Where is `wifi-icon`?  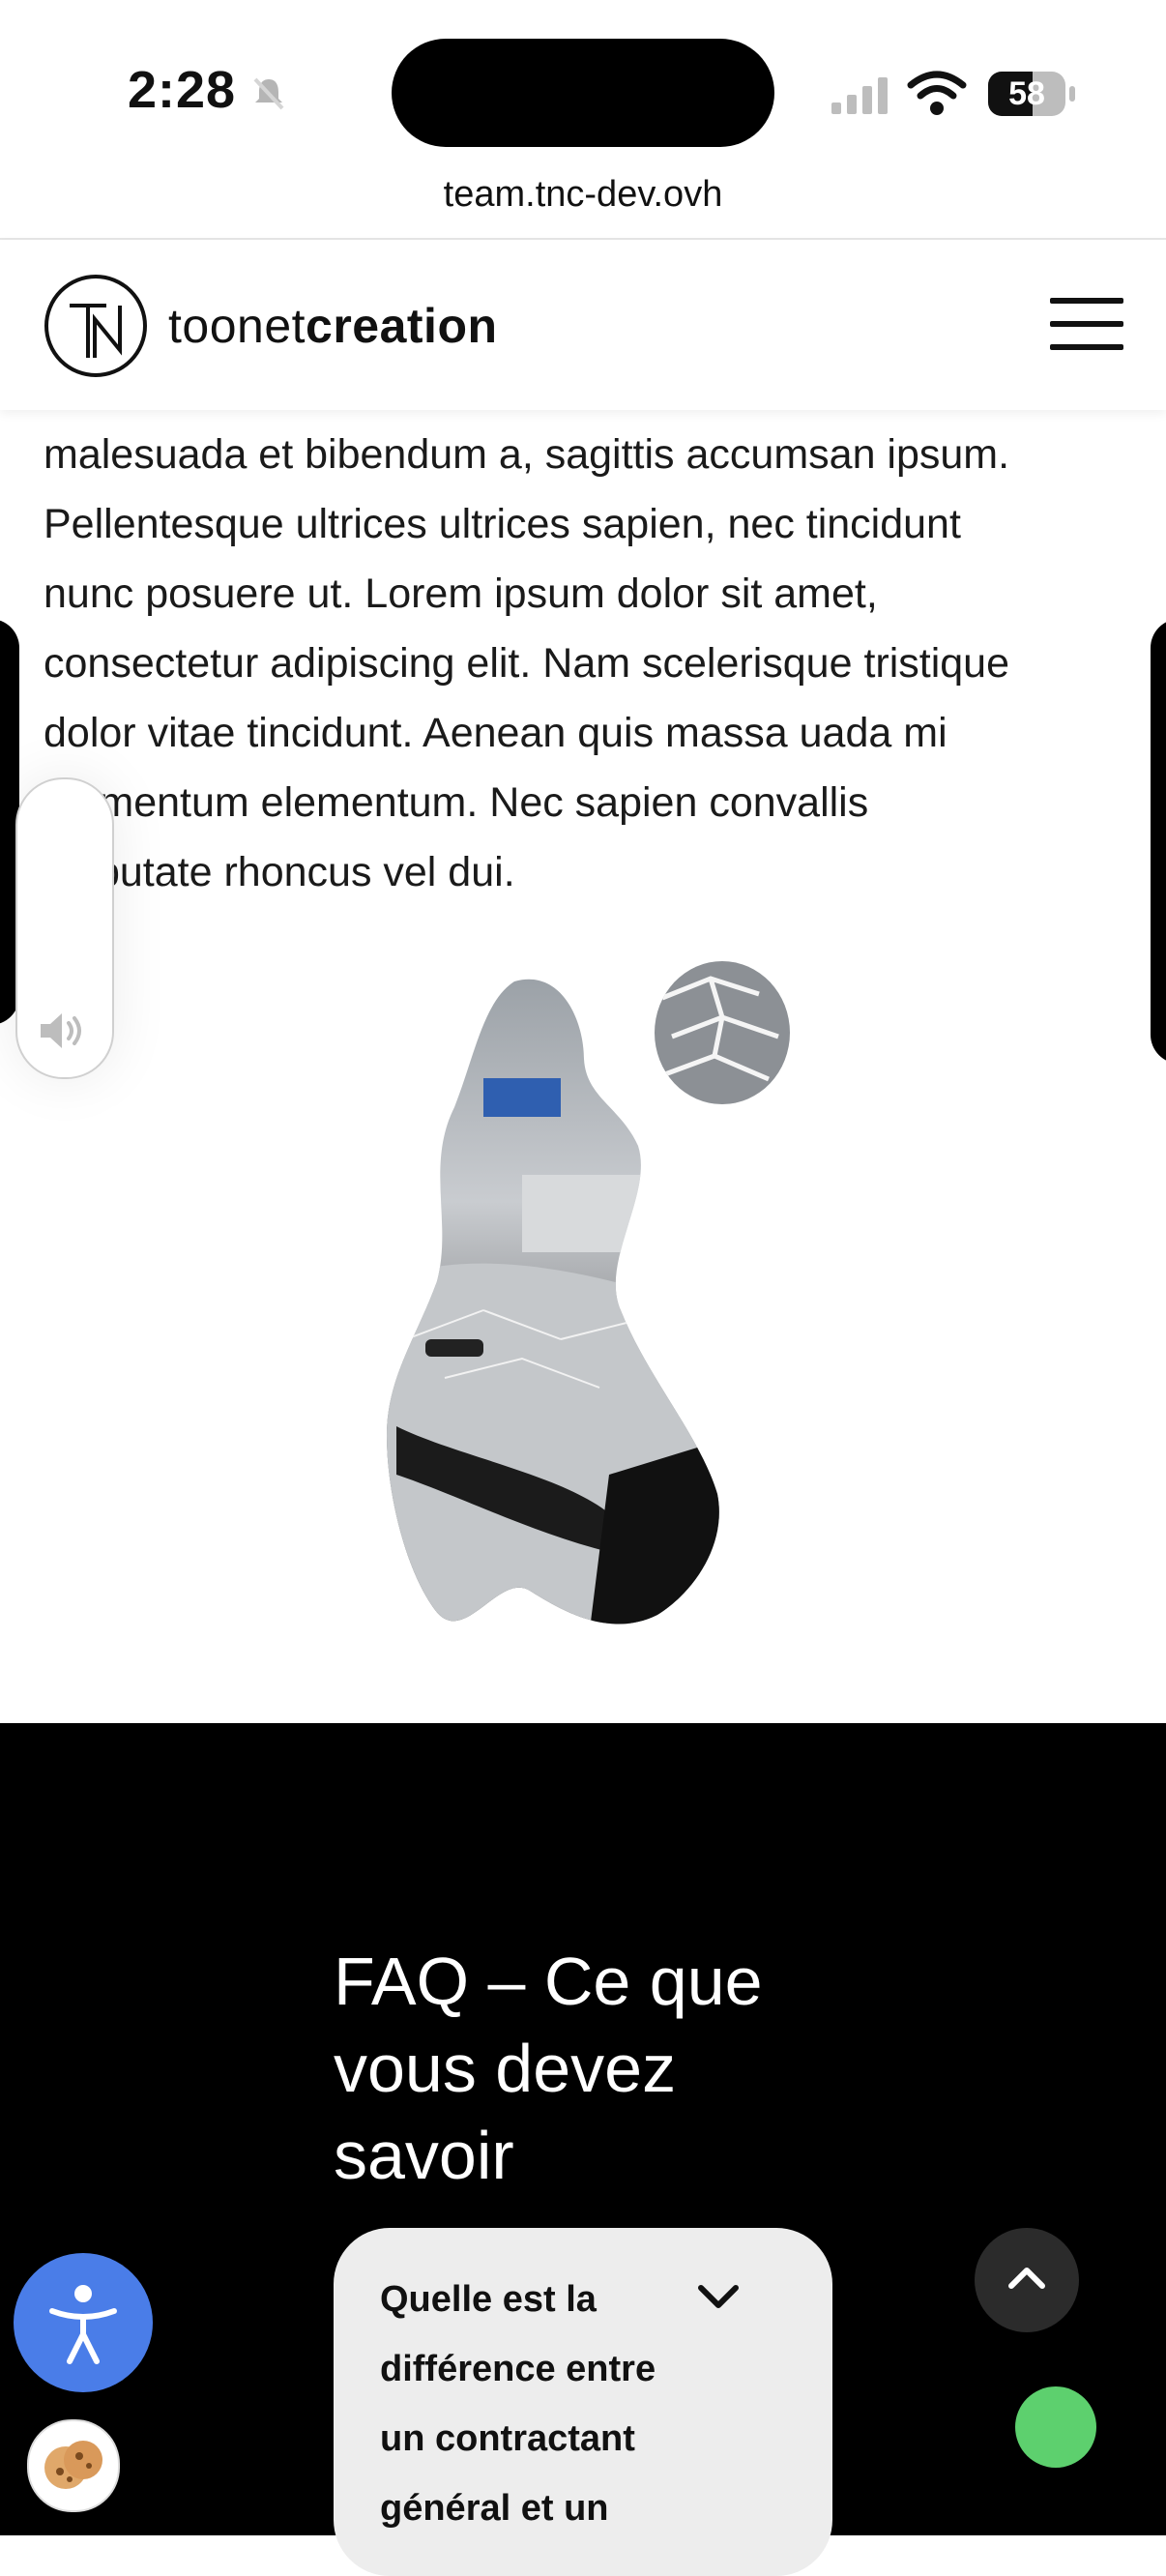
wifi-icon is located at coordinates (937, 93).